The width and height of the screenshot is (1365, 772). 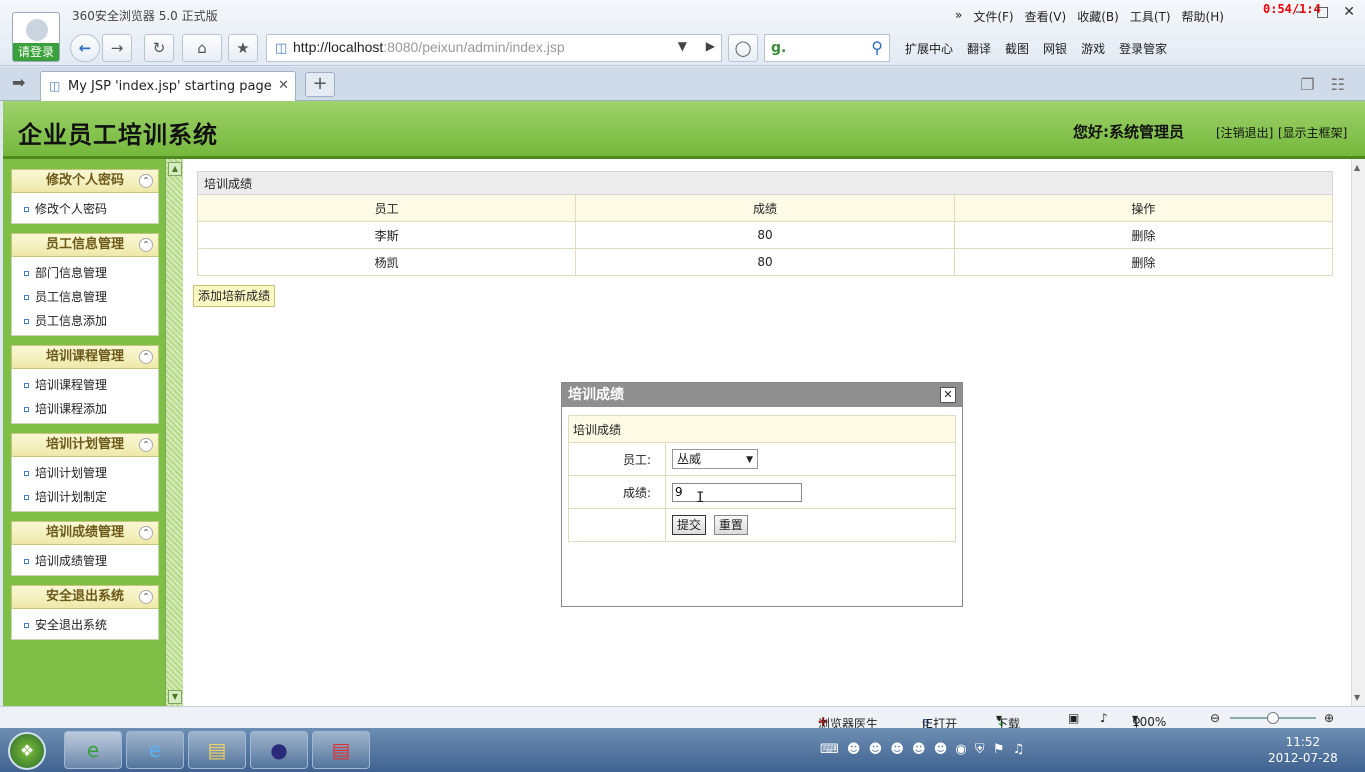 What do you see at coordinates (85, 357) in the screenshot?
I see `nav-group-header: 培训课程管理 ⌃` at bounding box center [85, 357].